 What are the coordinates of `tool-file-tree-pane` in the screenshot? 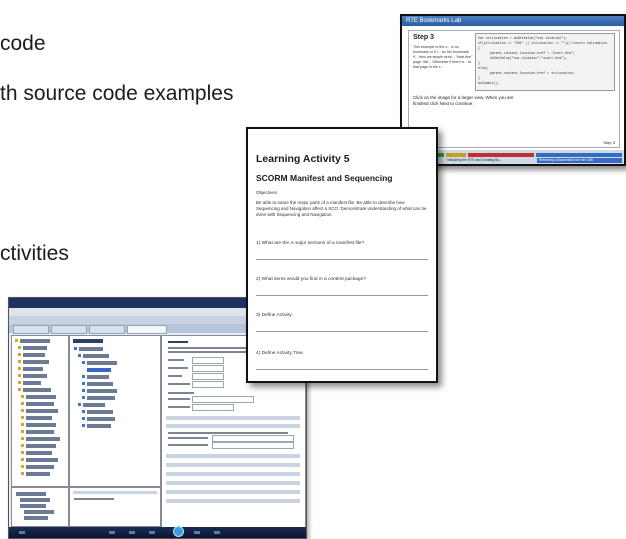 It's located at (40, 411).